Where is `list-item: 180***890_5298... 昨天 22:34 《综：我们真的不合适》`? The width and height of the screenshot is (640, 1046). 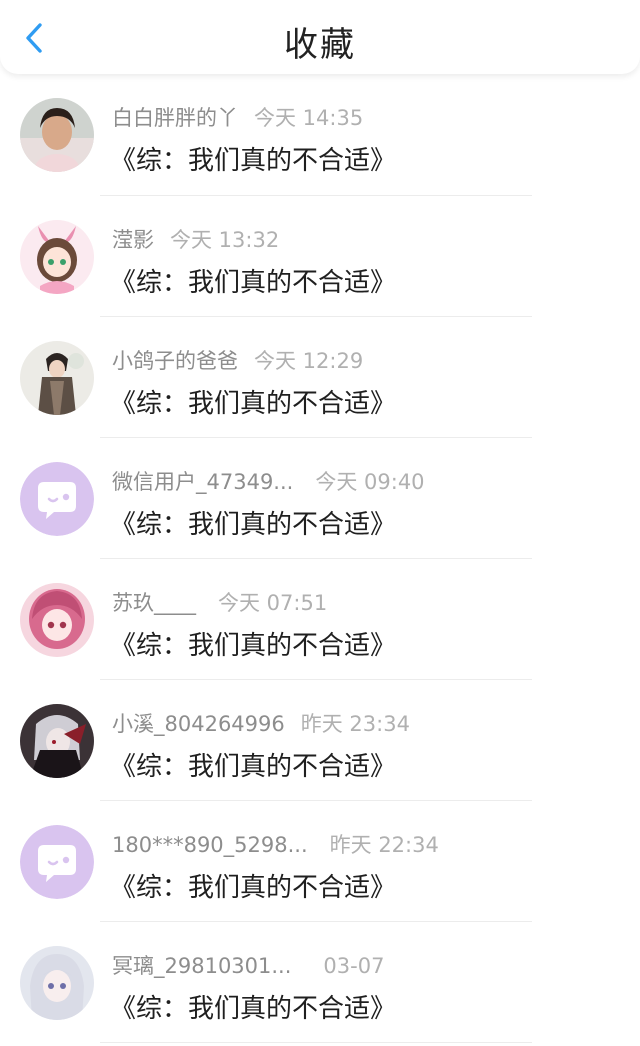
list-item: 180***890_5298... 昨天 22:34 《综：我们真的不合适》 is located at coordinates (320, 861).